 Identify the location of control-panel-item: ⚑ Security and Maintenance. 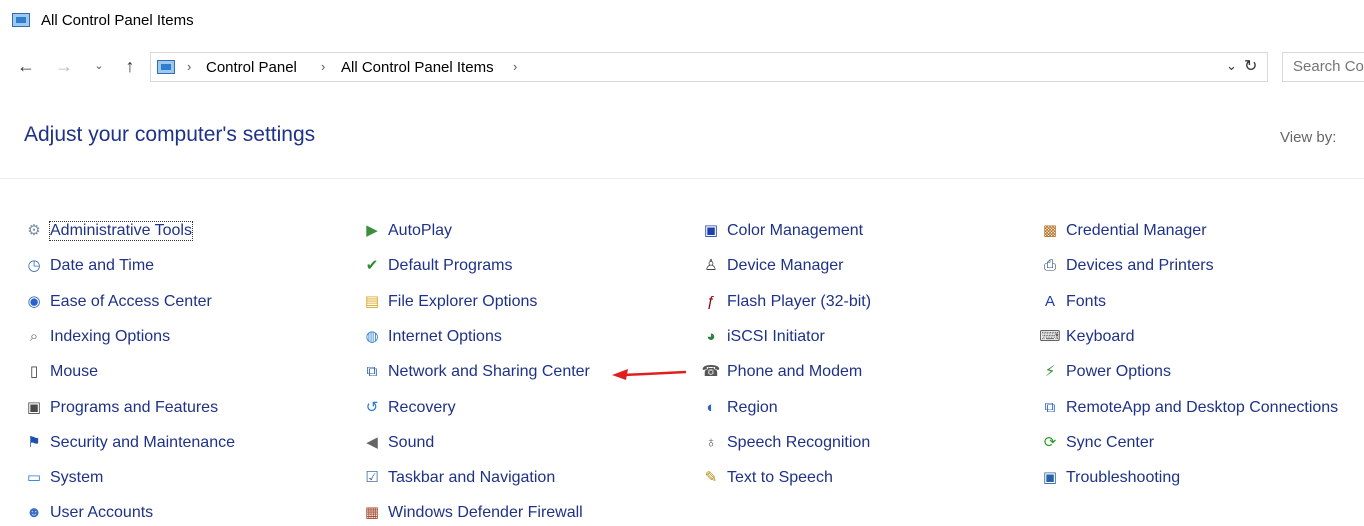
(129, 443).